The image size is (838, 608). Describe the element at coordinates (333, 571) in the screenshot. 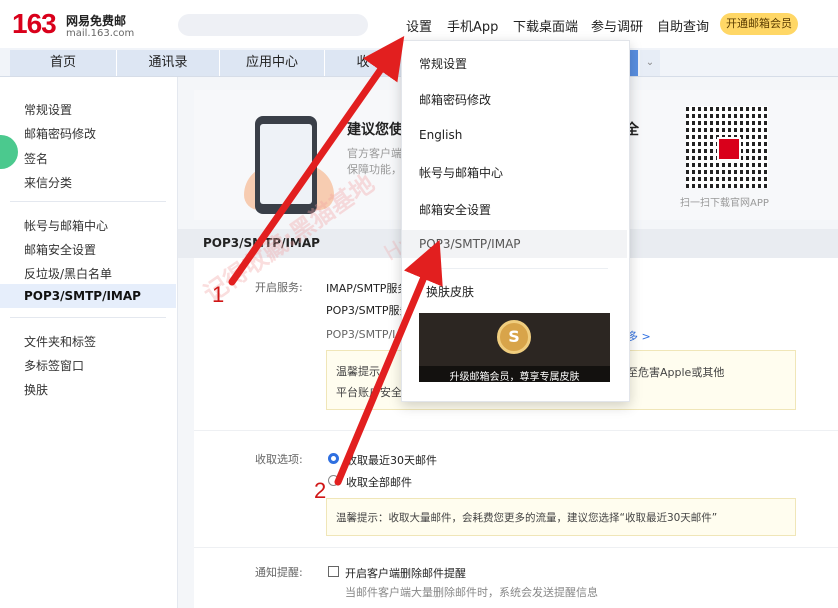

I see `delete-reminder-checkbox` at that location.